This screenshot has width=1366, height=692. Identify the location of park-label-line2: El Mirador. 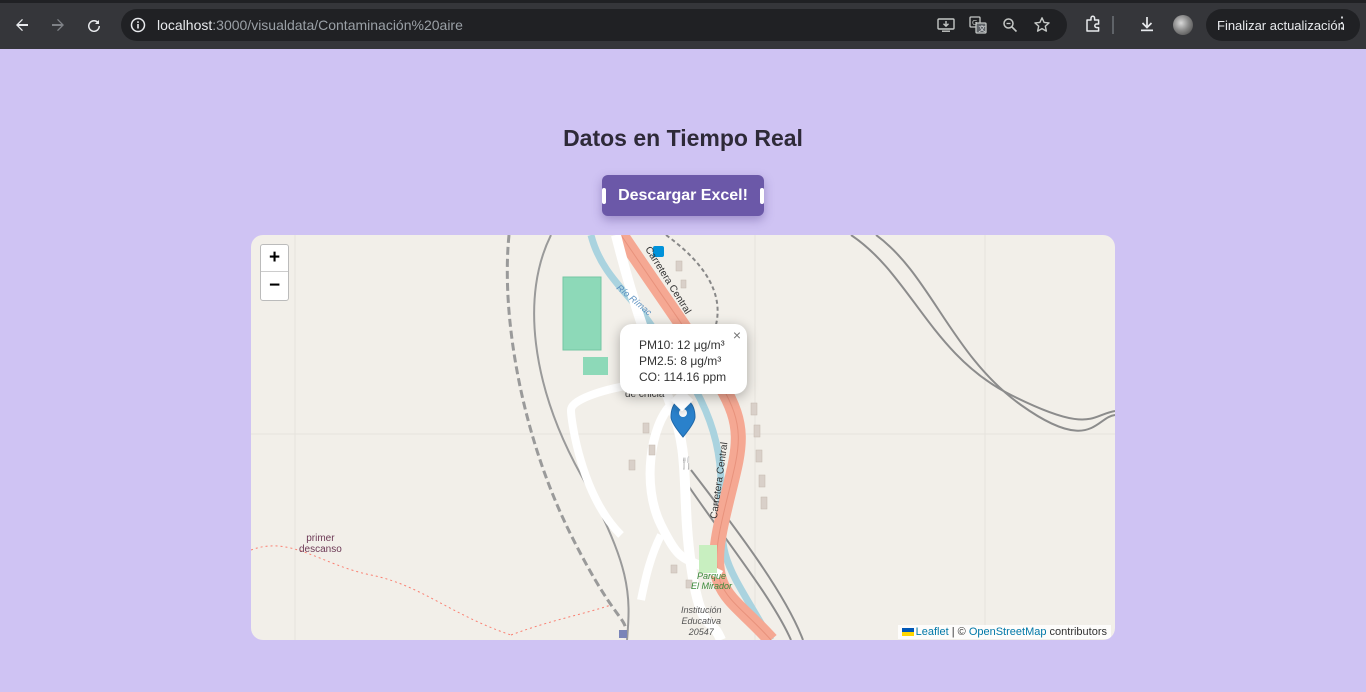
(712, 586).